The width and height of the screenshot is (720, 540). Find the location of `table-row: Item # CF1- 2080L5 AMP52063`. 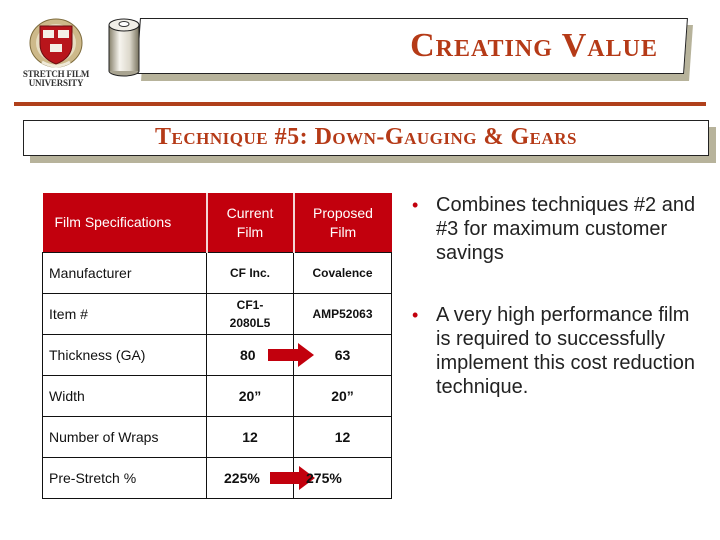

table-row: Item # CF1- 2080L5 AMP52063 is located at coordinates (217, 314).